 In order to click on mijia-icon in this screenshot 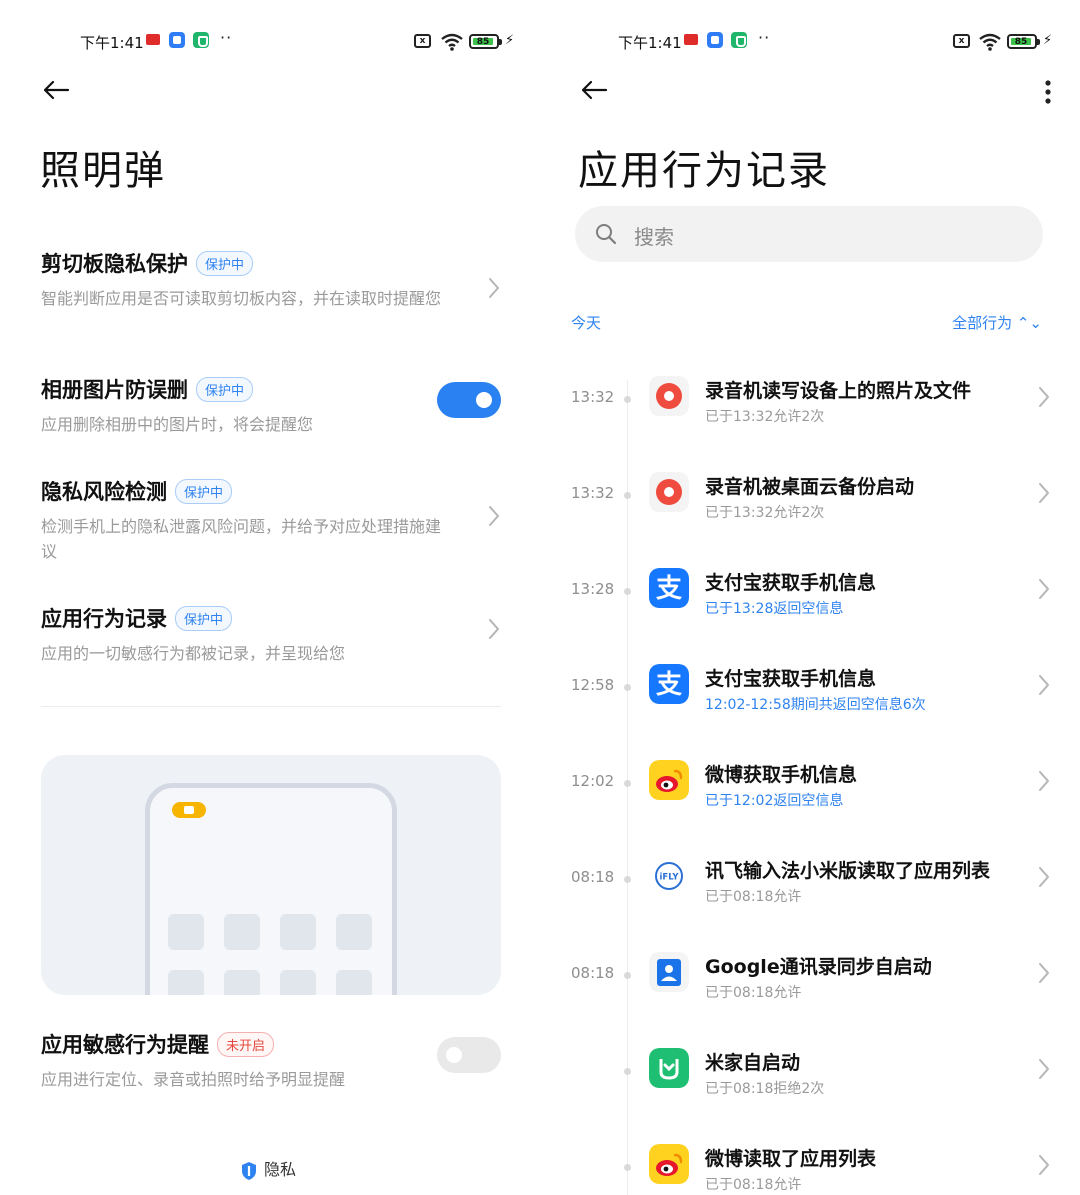, I will do `click(669, 1068)`.